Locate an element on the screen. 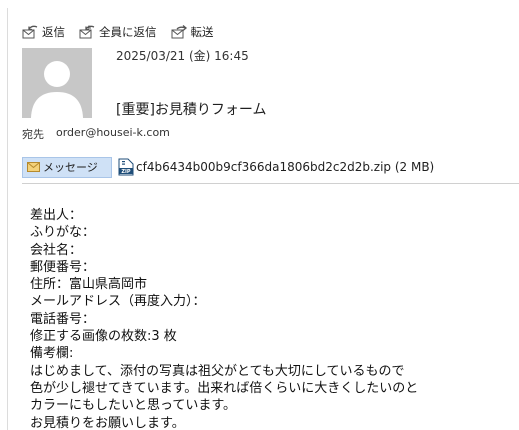 Image resolution: width=519 pixels, height=430 pixels. body-line: カラーにもしたいと思っています。 is located at coordinates (133, 406).